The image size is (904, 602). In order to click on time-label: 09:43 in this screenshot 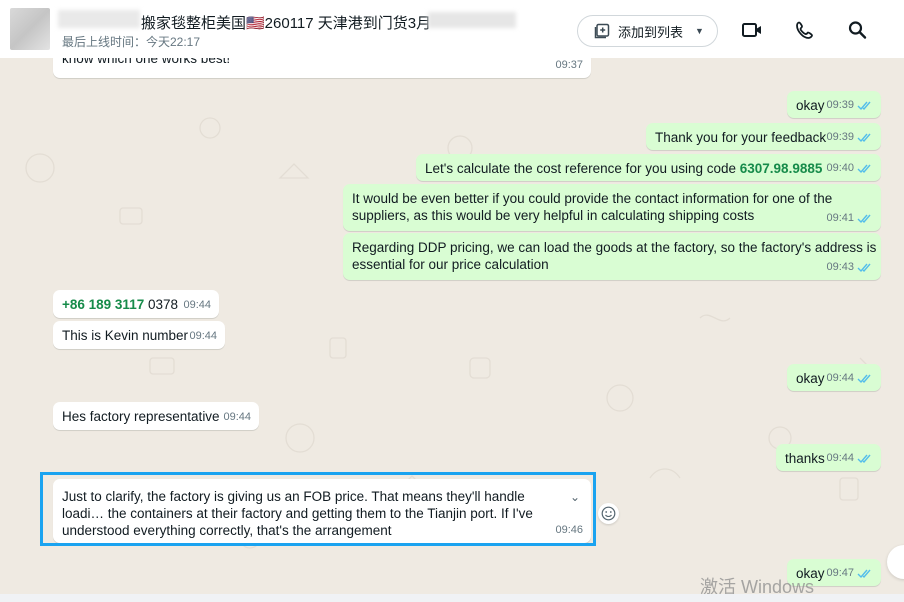, I will do `click(840, 267)`.